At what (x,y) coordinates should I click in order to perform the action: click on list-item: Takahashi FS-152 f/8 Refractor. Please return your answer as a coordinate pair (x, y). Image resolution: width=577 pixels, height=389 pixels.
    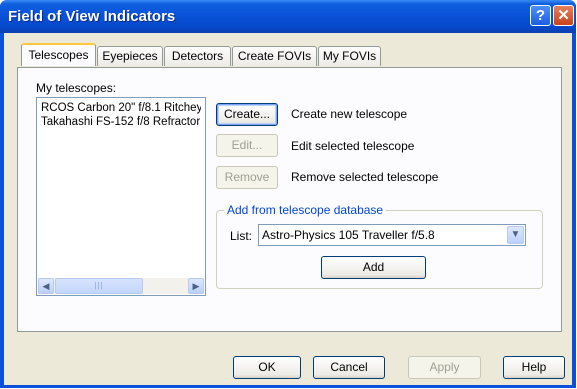
    Looking at the image, I should click on (121, 122).